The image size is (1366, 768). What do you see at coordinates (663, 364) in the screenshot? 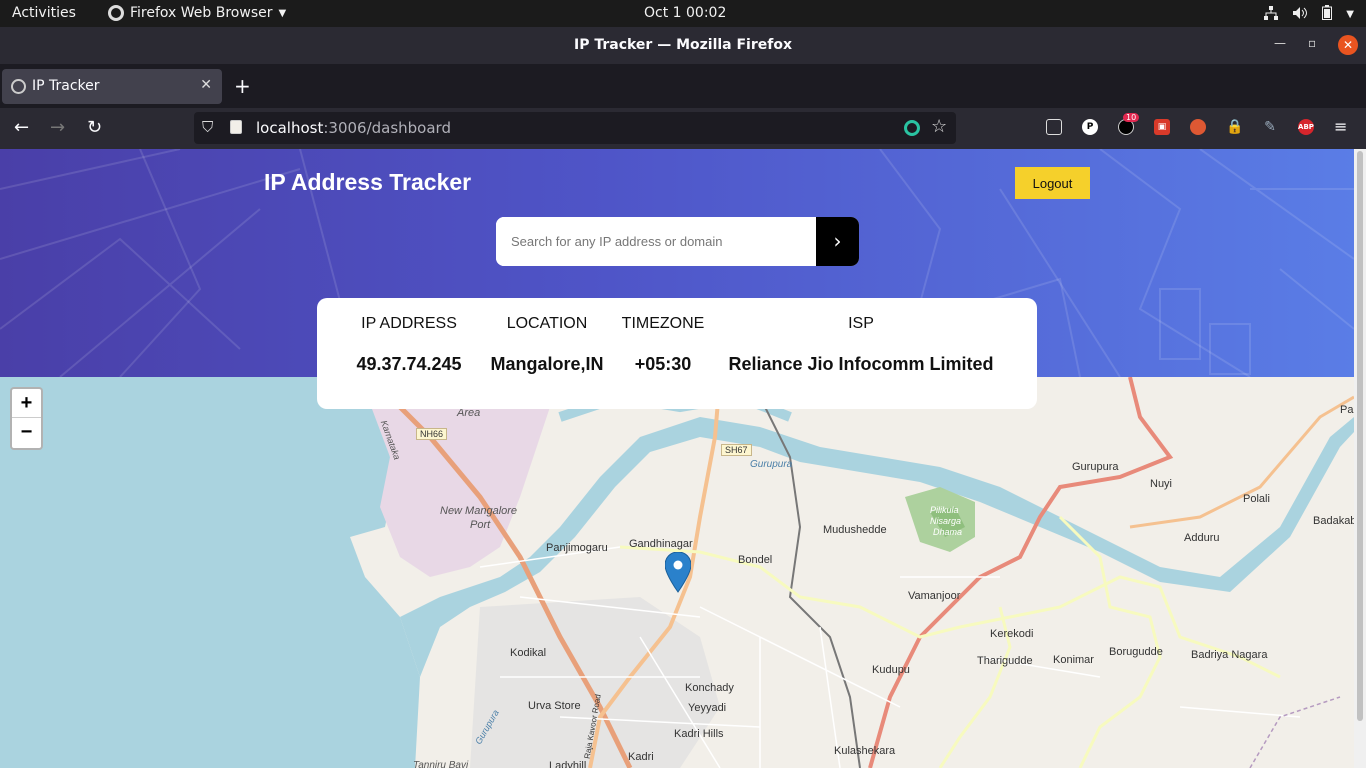
I see `timezone-value: +05:30` at bounding box center [663, 364].